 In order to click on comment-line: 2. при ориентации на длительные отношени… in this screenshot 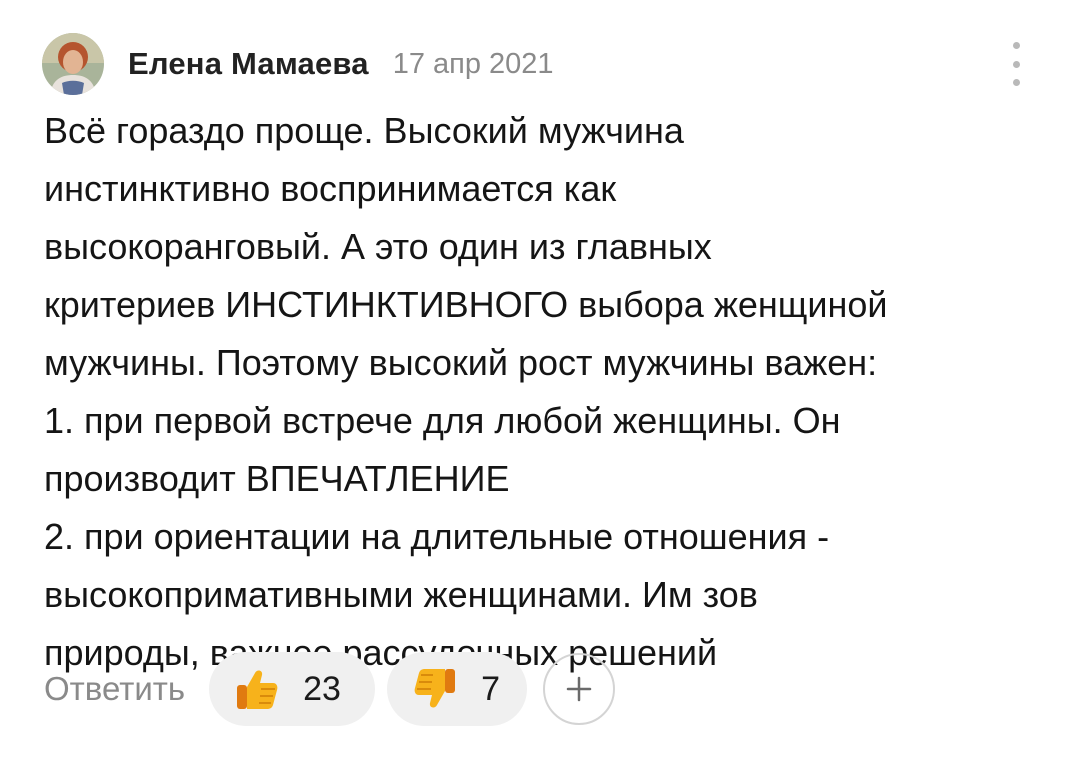, I will do `click(437, 536)`.